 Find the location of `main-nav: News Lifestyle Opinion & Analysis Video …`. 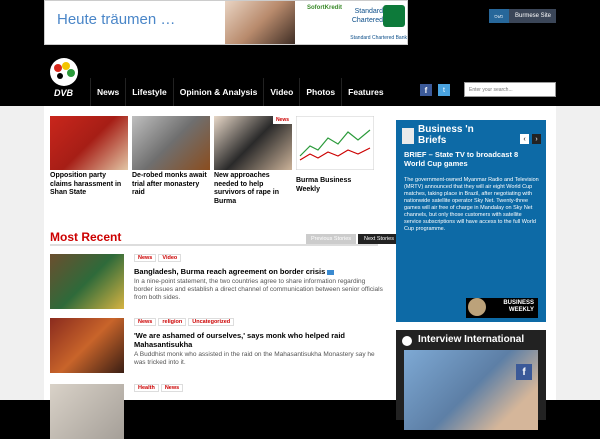

main-nav: News Lifestyle Opinion & Analysis Video … is located at coordinates (240, 92).